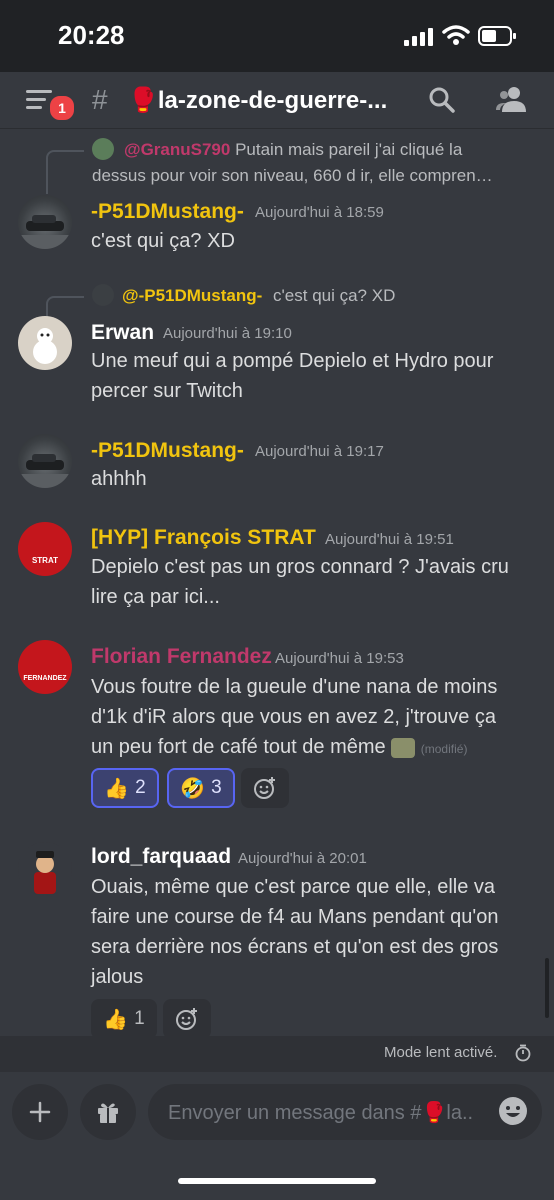 The width and height of the screenshot is (554, 1200). What do you see at coordinates (216, 787) in the screenshot?
I see `reaction-count: 3` at bounding box center [216, 787].